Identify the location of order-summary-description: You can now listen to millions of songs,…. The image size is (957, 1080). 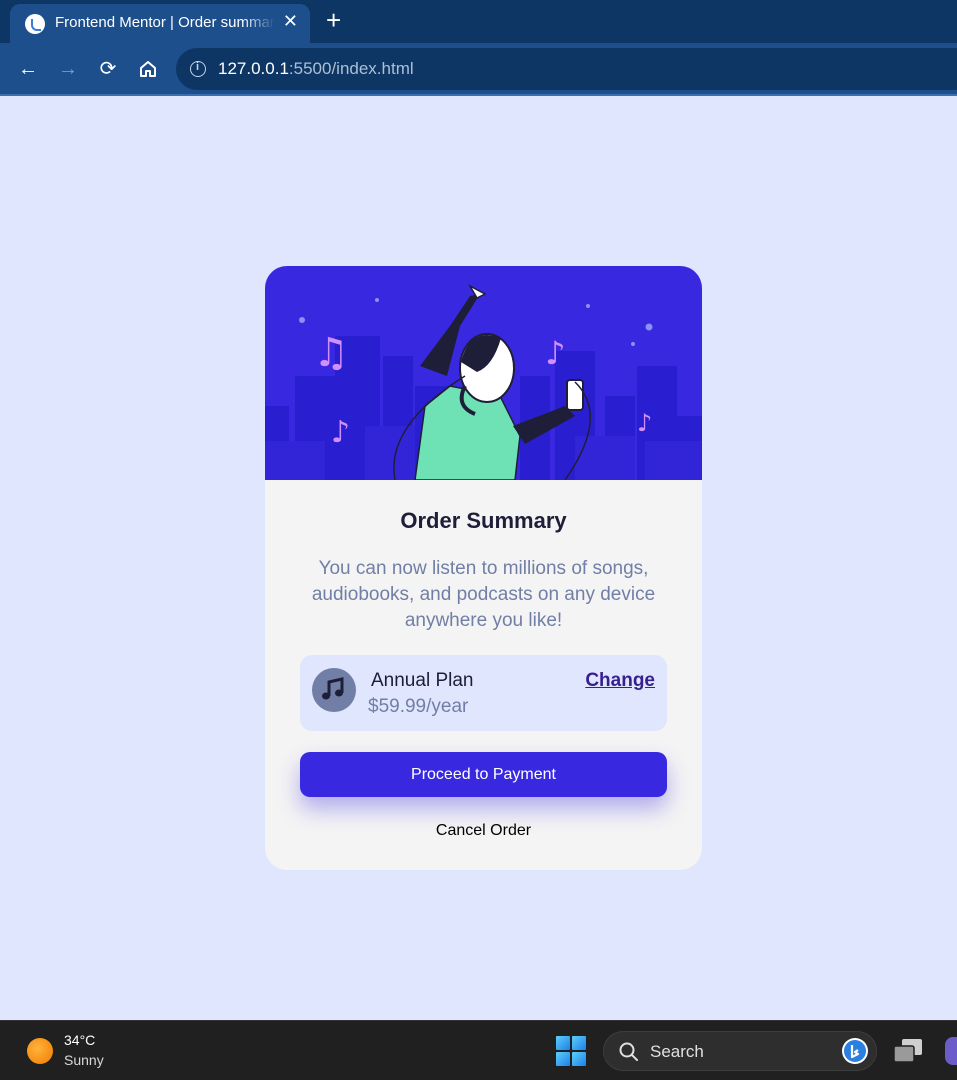
(483, 594).